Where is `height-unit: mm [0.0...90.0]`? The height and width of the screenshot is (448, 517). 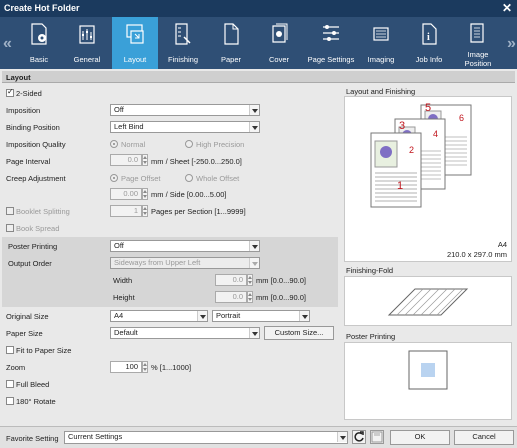 height-unit: mm [0.0...90.0] is located at coordinates (281, 297).